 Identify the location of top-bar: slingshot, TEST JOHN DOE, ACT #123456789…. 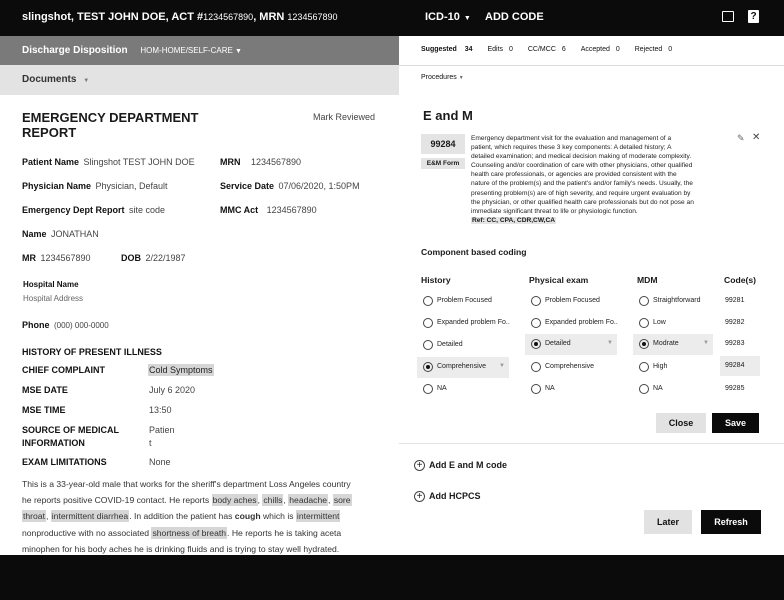
(392, 18).